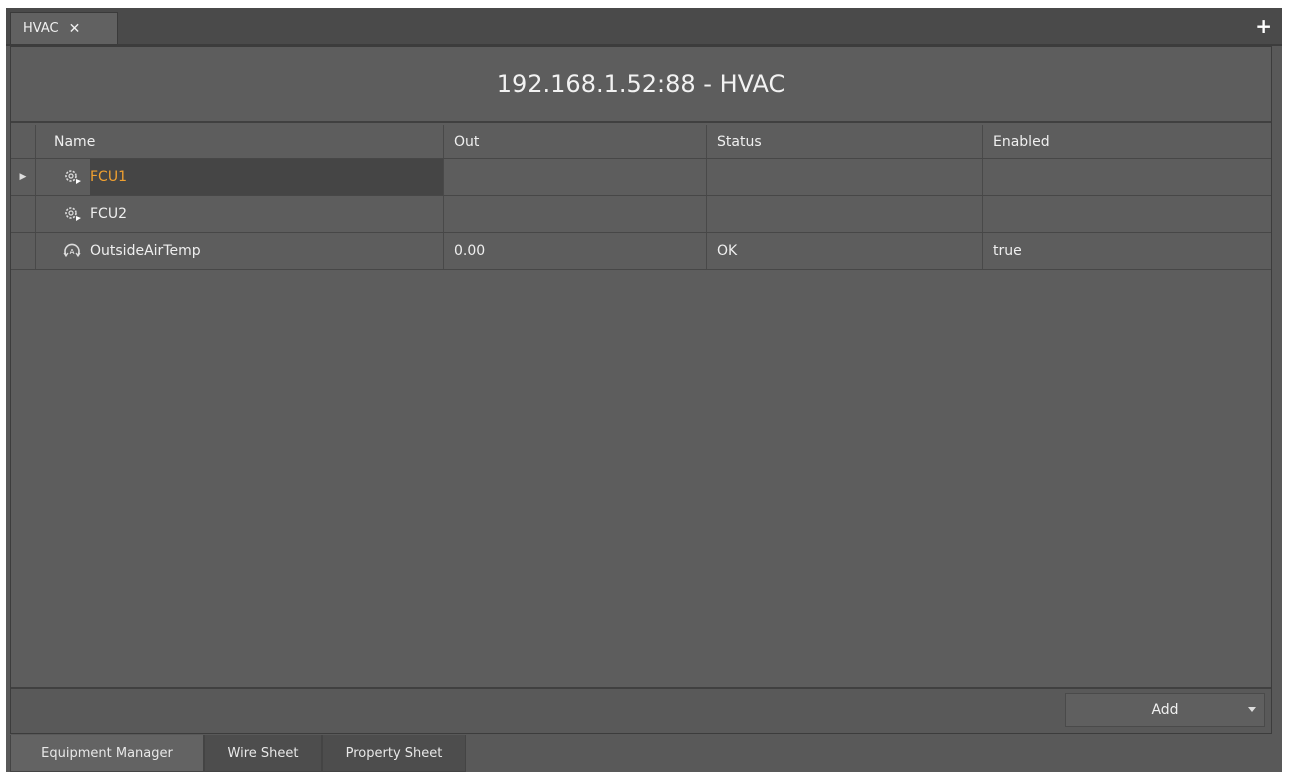  What do you see at coordinates (641, 710) in the screenshot?
I see `bottom-toolbar: Add` at bounding box center [641, 710].